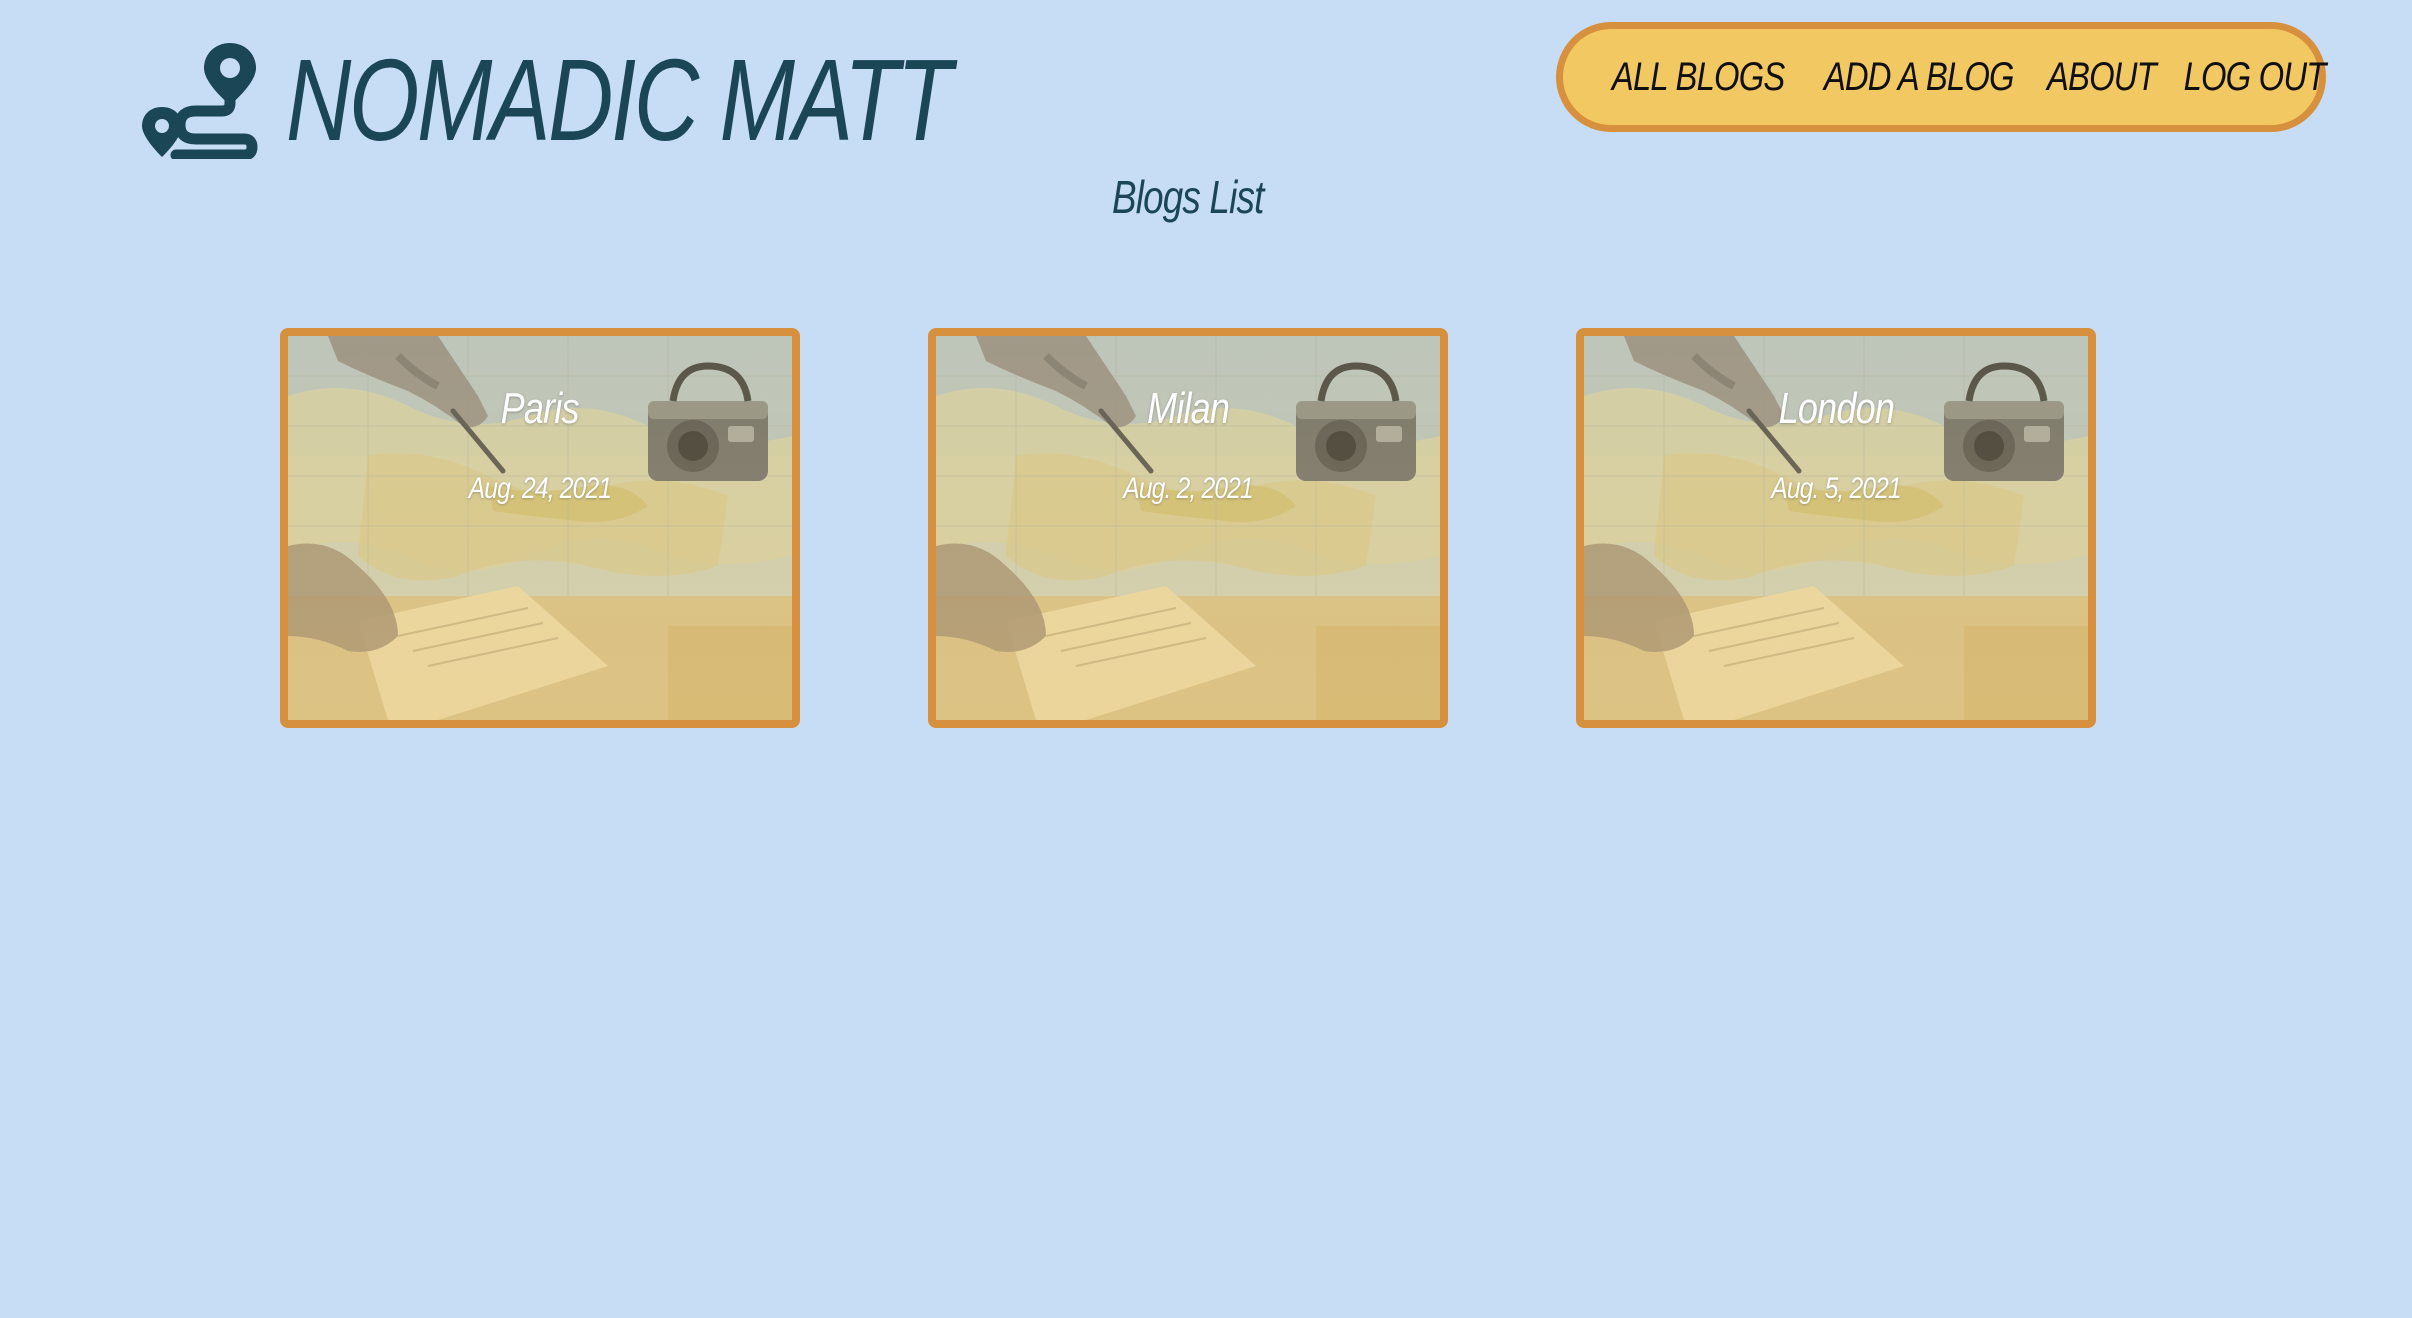 This screenshot has height=1318, width=2412. I want to click on brand-home-link: NOMADIC MATT, so click(638, 100).